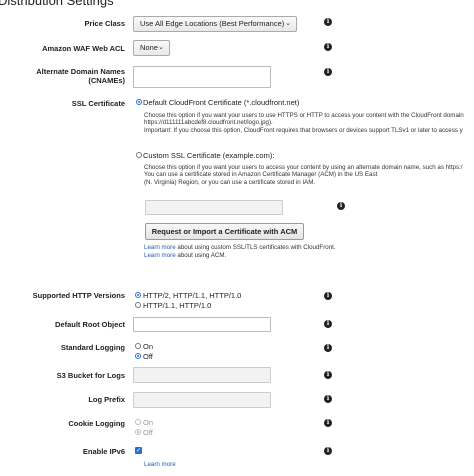 The width and height of the screenshot is (474, 476). Describe the element at coordinates (138, 422) in the screenshot. I see `cookie-on-radio` at that location.